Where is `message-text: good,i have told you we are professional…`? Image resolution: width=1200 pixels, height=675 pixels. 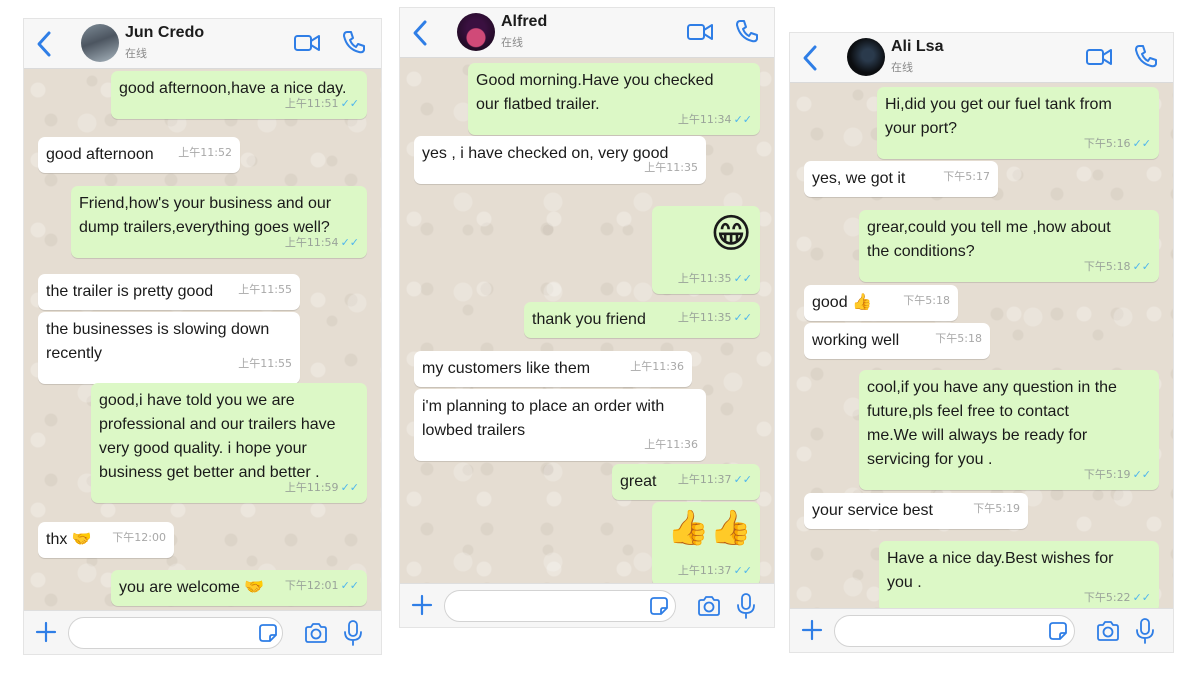
message-text: good,i have told you we are professional… is located at coordinates (217, 436).